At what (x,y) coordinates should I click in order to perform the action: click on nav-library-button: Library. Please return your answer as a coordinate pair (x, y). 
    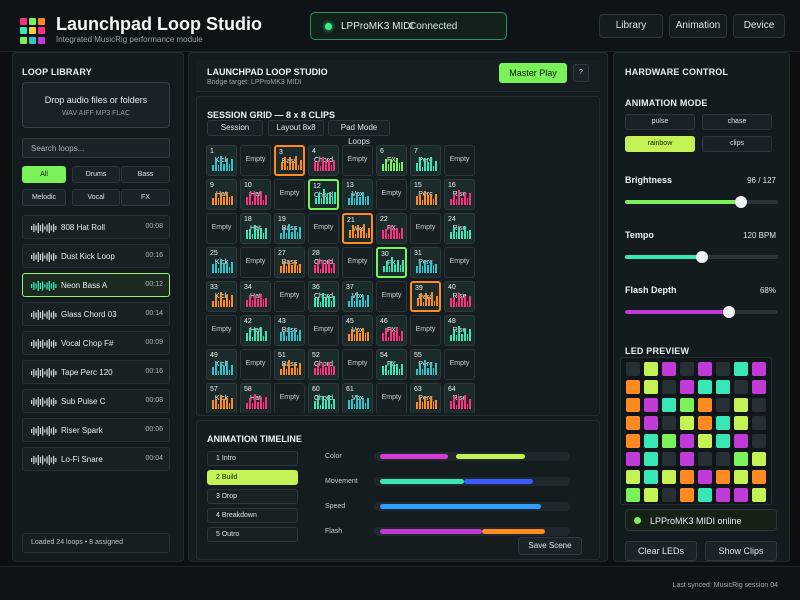
    Looking at the image, I should click on (631, 26).